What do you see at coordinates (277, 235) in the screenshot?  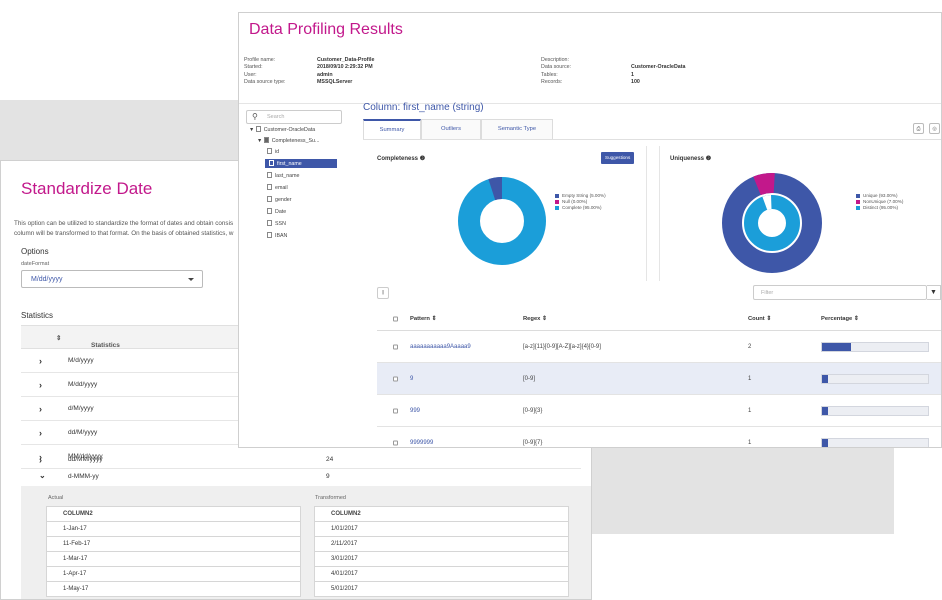 I see `tree-item-iban: IBAN` at bounding box center [277, 235].